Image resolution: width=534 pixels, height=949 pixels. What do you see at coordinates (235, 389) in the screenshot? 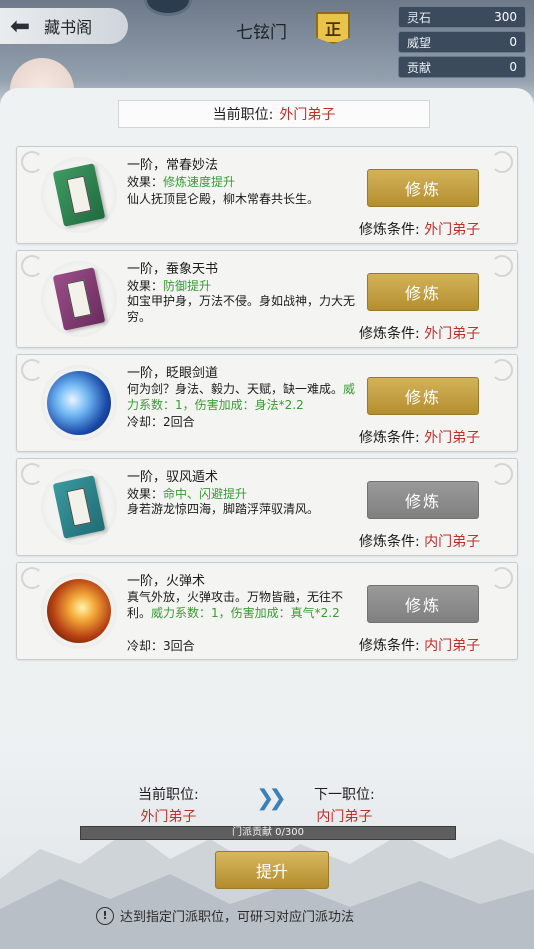
I see `skill-desc-text: 何为剑？身法、毅力、天赋，缺一难成。` at bounding box center [235, 389].